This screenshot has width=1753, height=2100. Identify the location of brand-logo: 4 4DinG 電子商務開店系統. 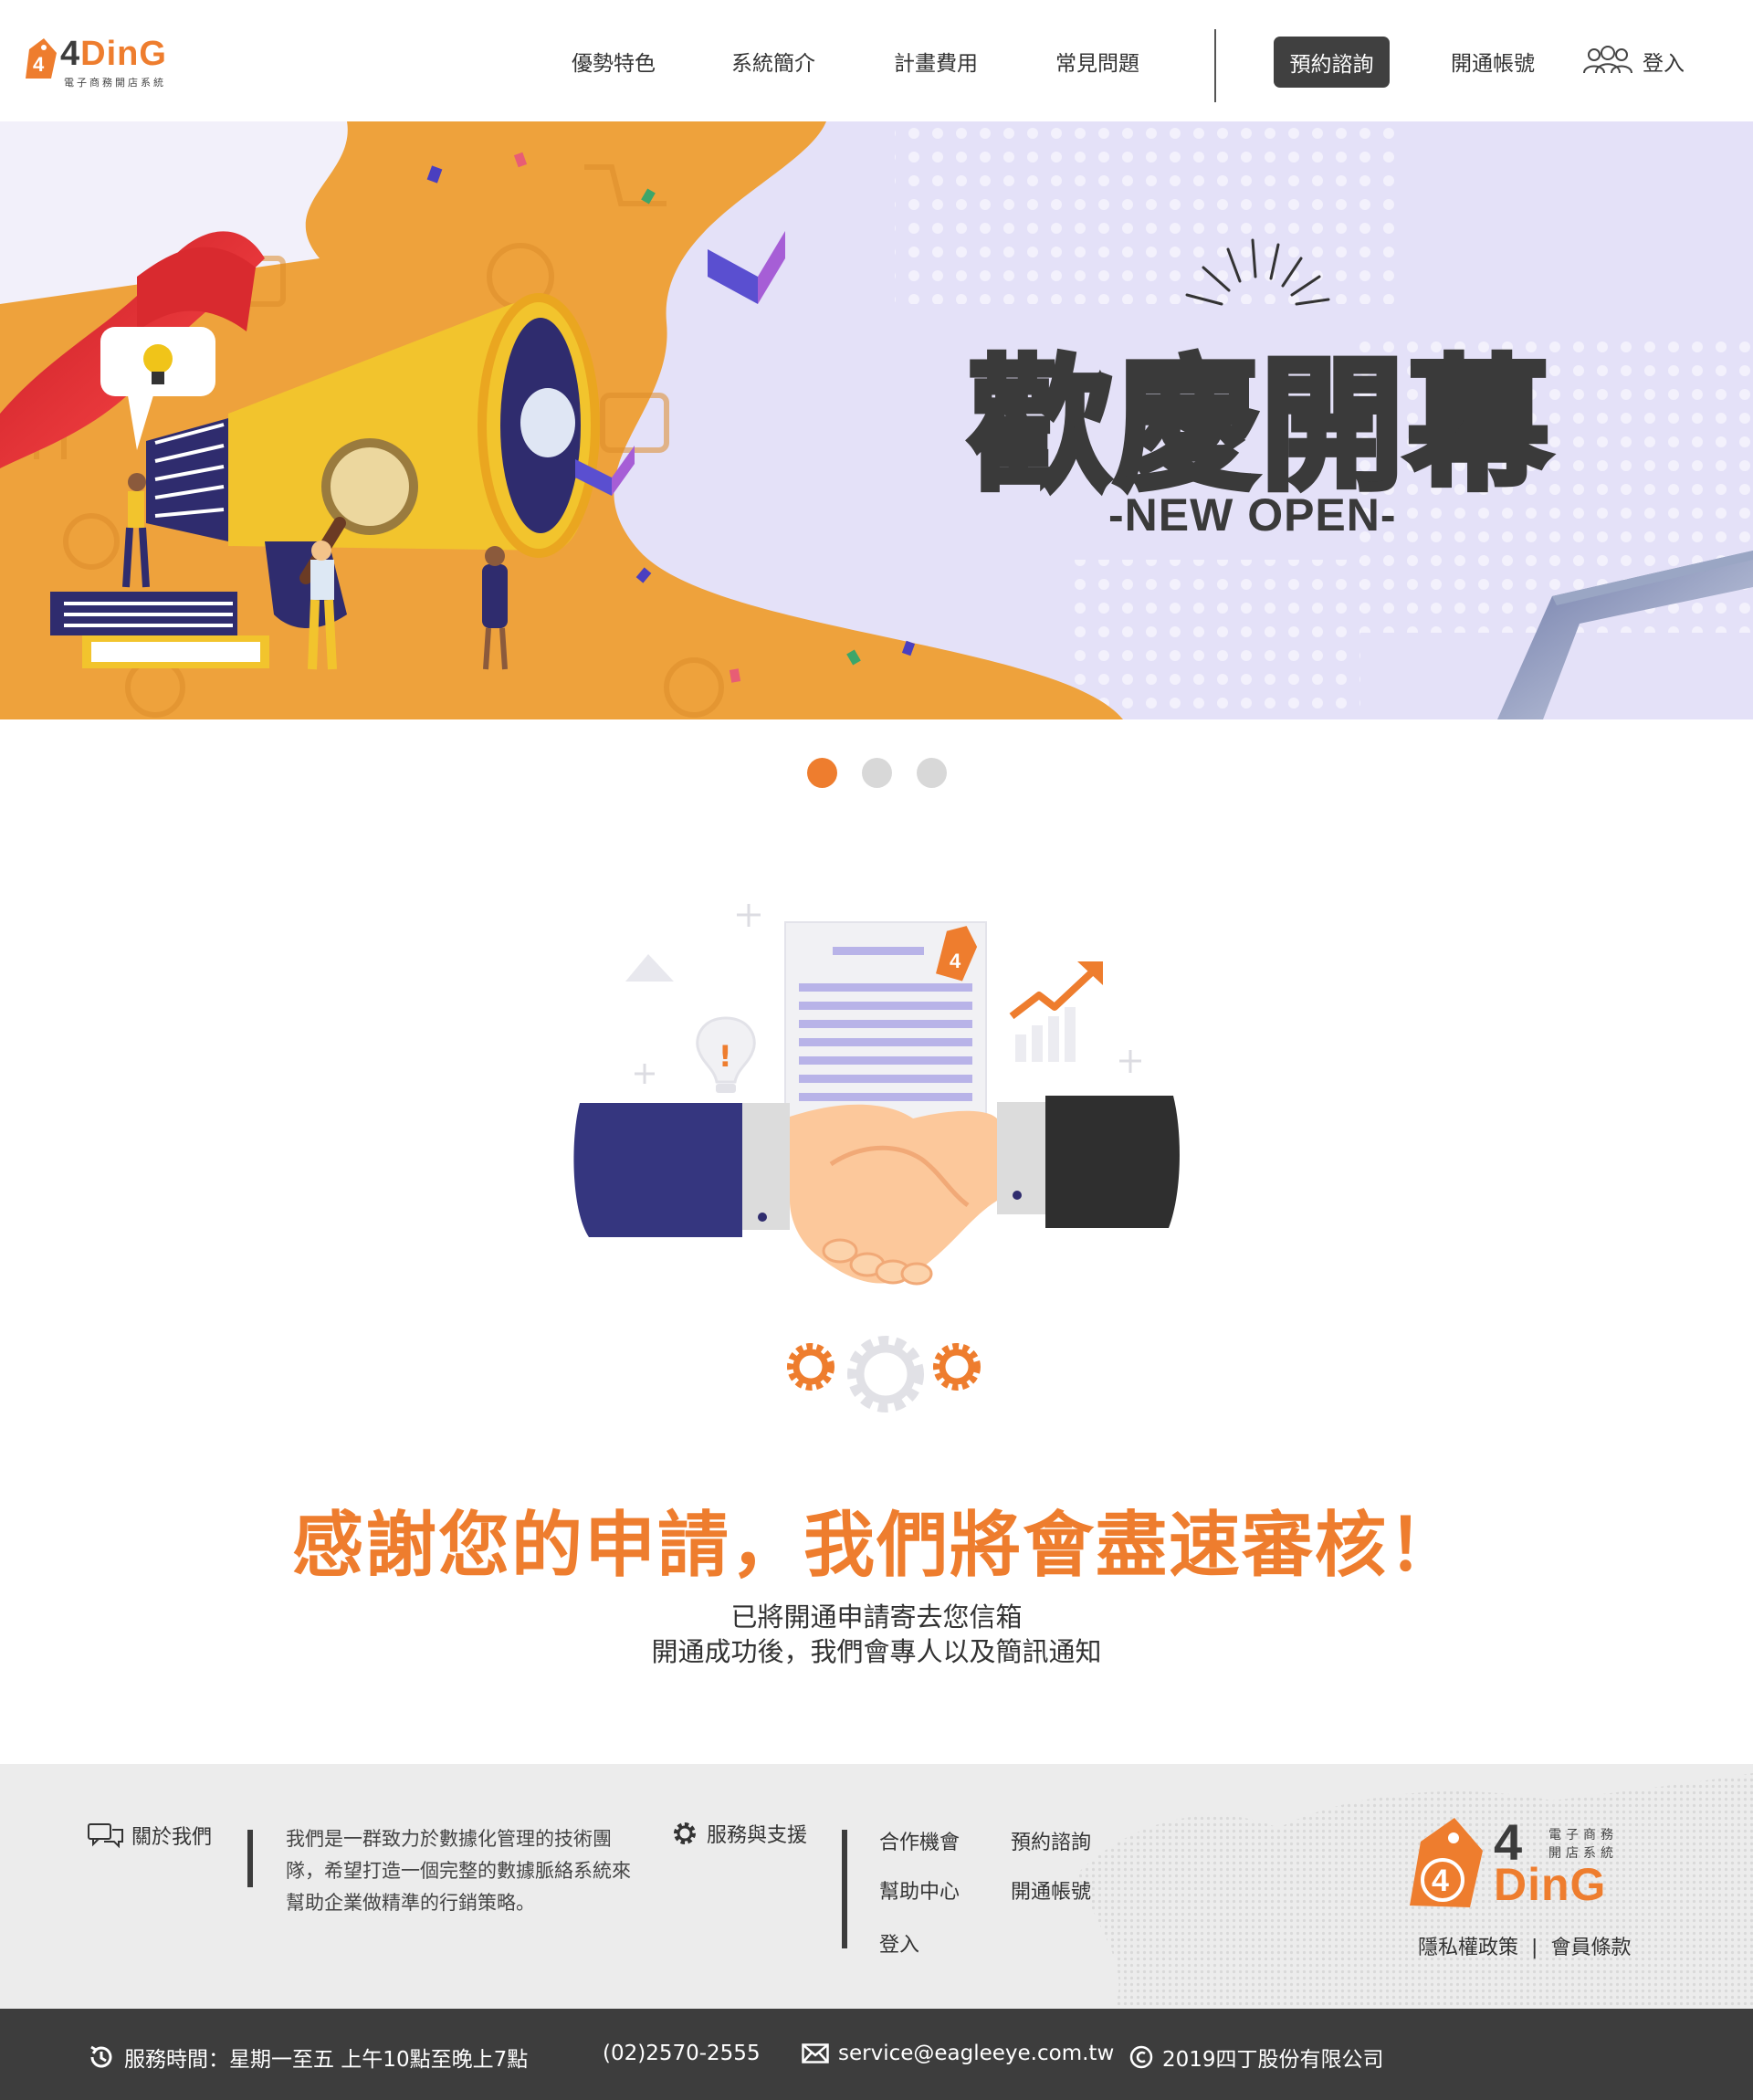
(108, 62).